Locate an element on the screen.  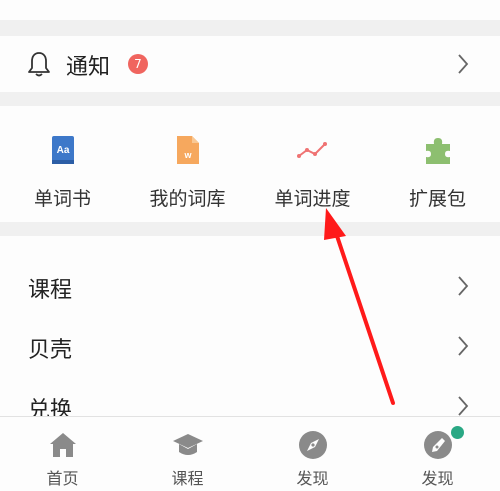
svg-text: Aa is located at coordinates (62, 150).